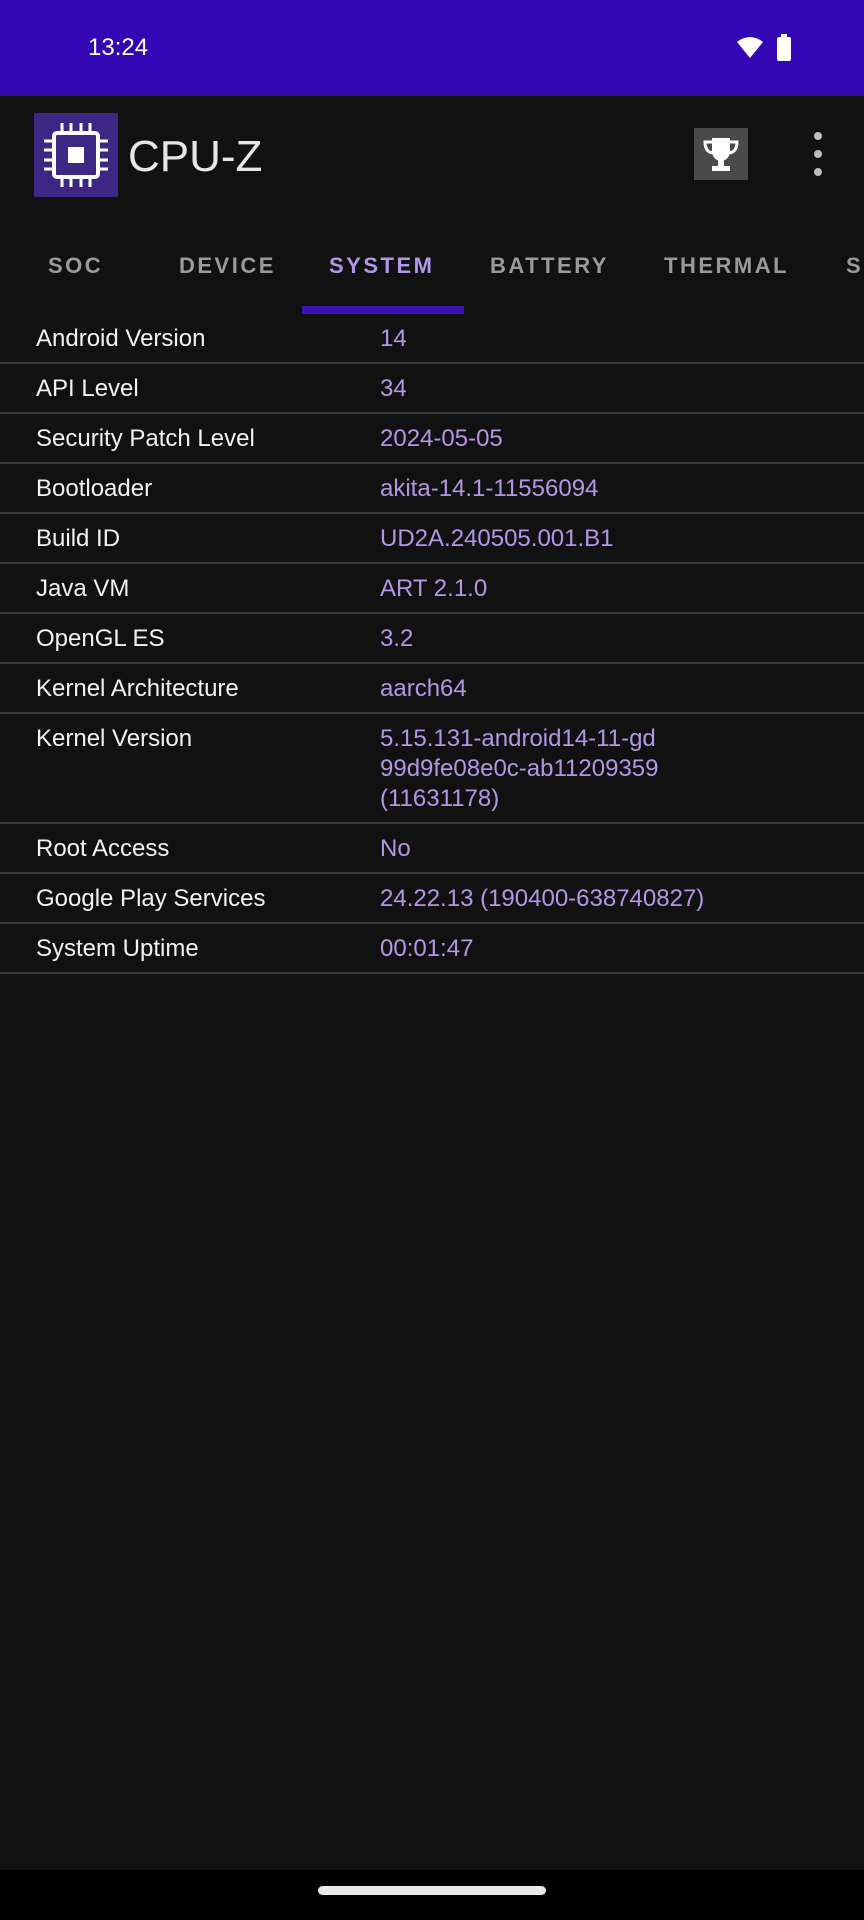 The image size is (864, 1920). I want to click on info-label: Bootloader, so click(94, 488).